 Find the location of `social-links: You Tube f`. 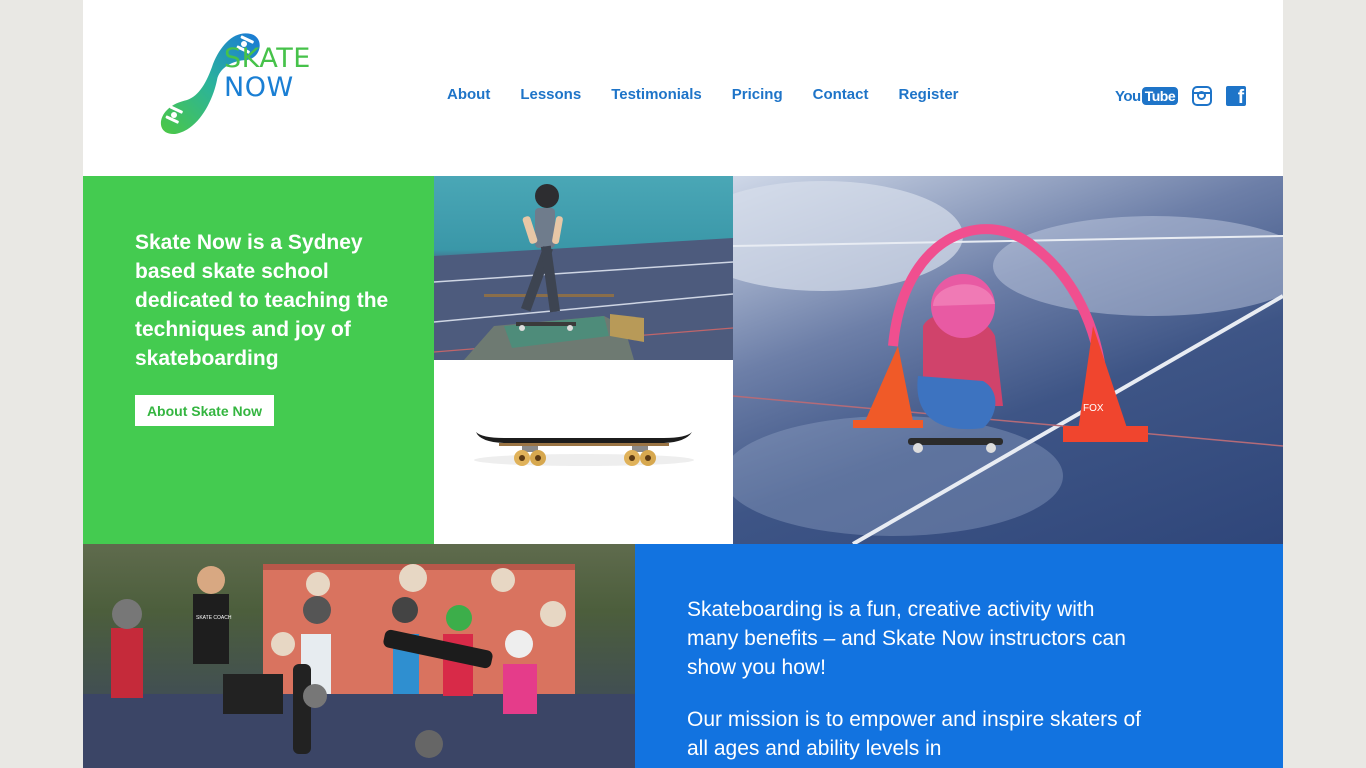

social-links: You Tube f is located at coordinates (1181, 96).